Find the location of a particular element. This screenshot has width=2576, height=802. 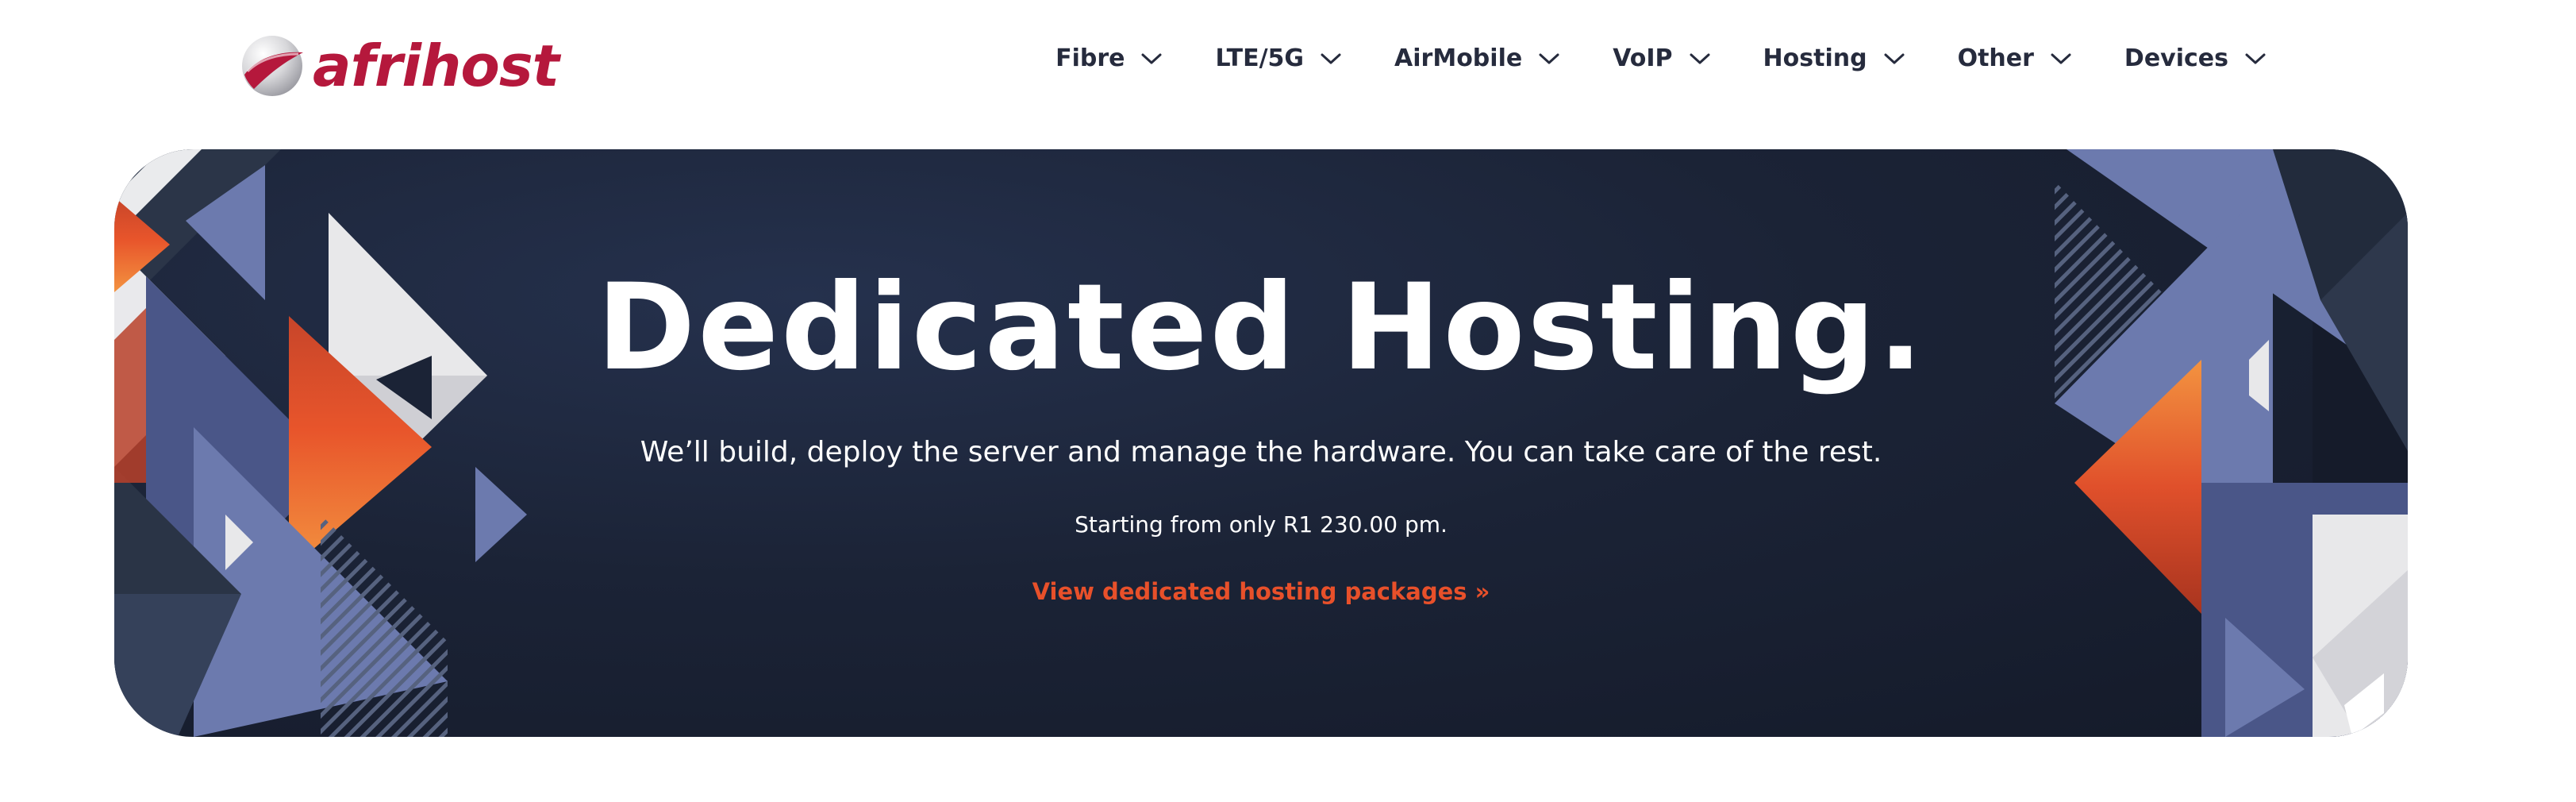

nav-item-devices: Devices is located at coordinates (2195, 58).